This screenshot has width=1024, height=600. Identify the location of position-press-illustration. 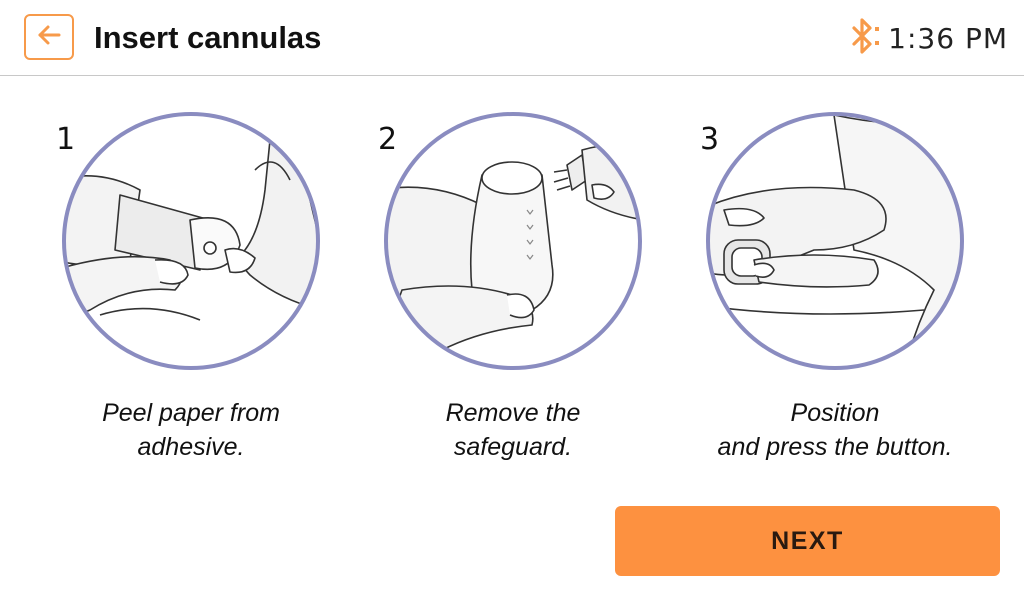
(835, 241).